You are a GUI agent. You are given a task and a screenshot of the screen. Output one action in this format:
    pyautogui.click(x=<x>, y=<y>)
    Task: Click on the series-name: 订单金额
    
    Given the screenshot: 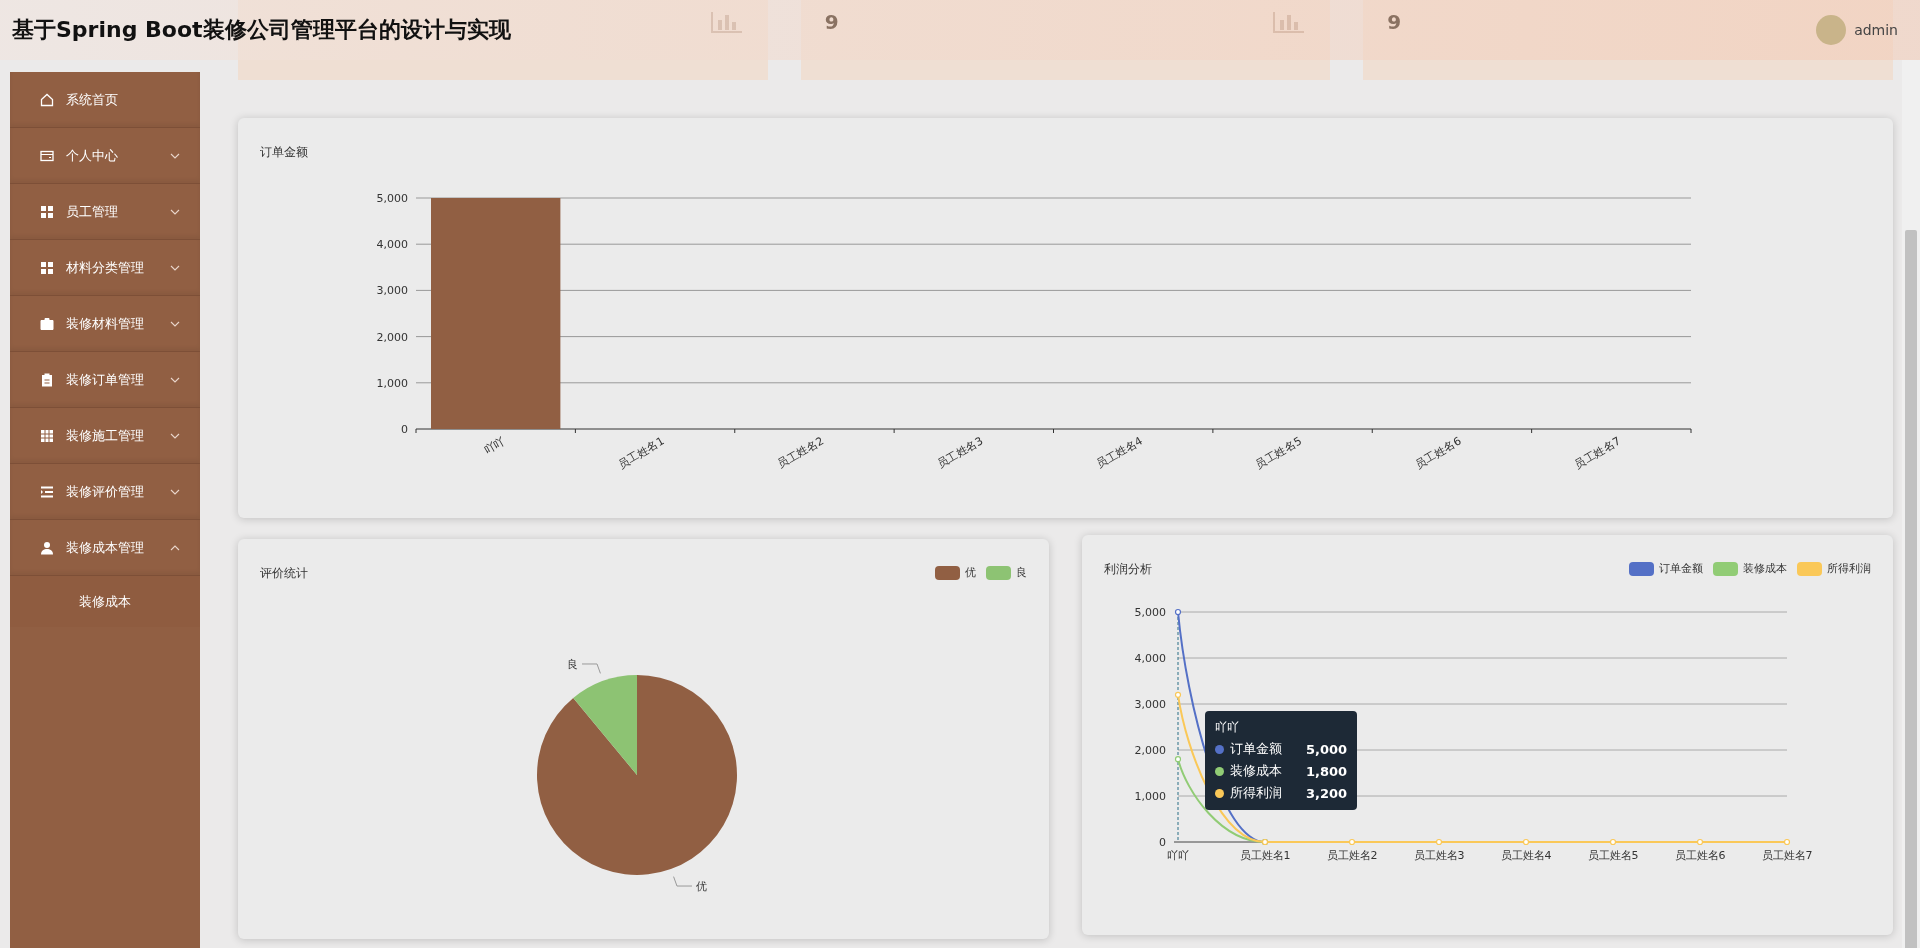 What is the action you would take?
    pyautogui.click(x=1256, y=749)
    